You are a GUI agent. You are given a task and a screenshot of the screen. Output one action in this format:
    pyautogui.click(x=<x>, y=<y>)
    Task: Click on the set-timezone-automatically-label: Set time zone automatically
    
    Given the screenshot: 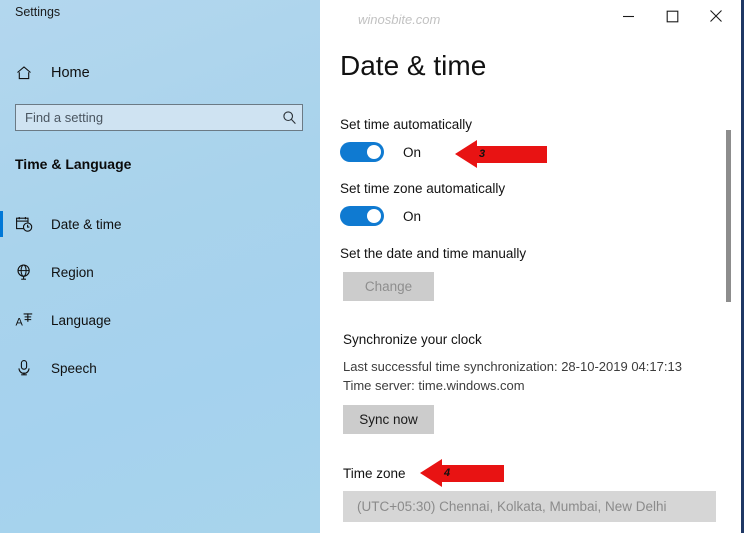 What is the action you would take?
    pyautogui.click(x=423, y=188)
    